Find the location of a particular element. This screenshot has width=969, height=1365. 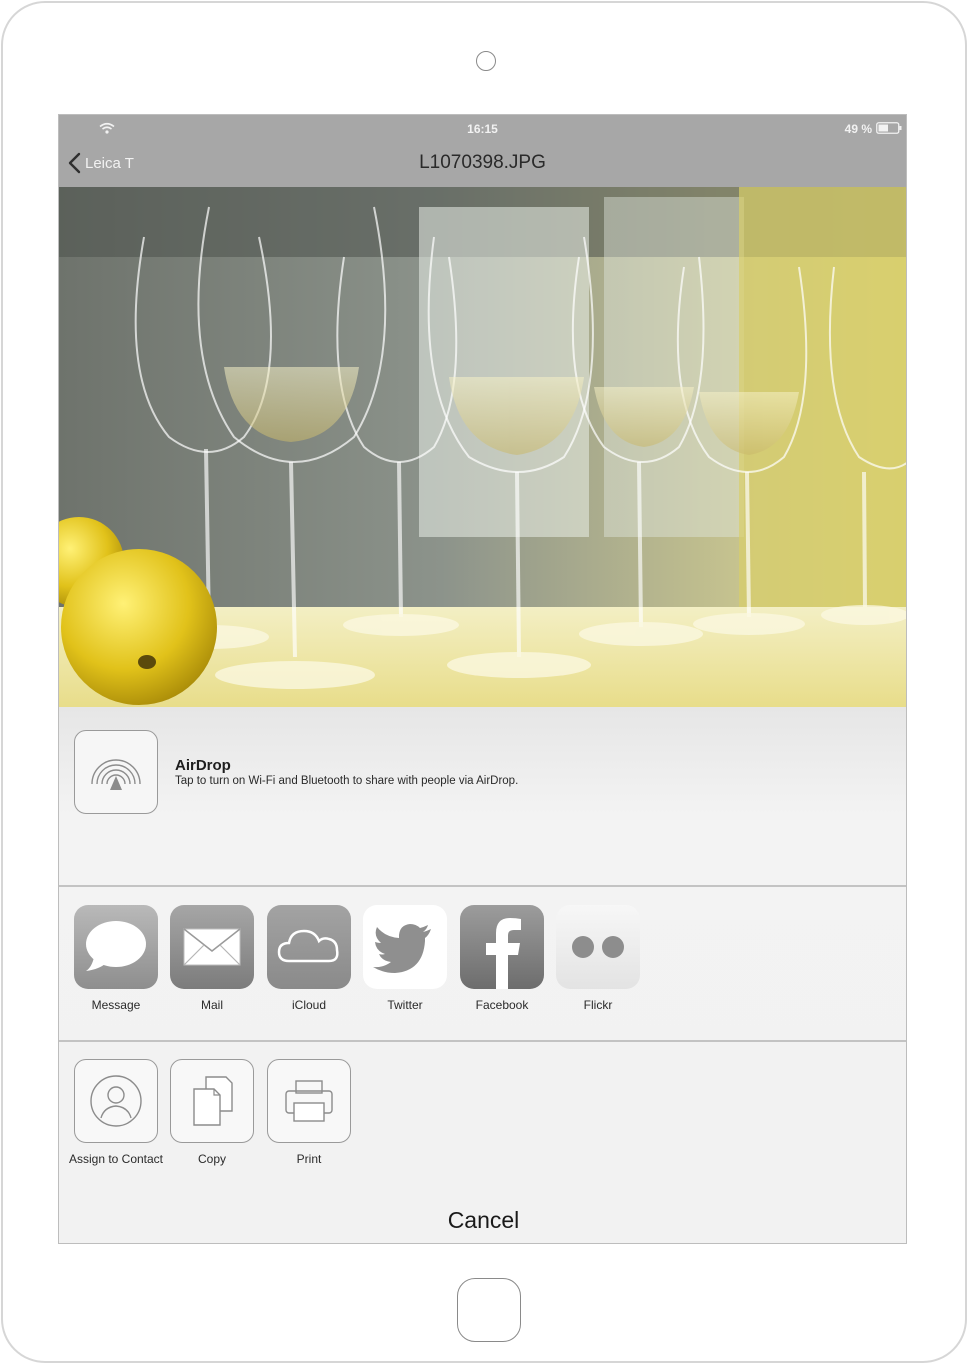

app-label: Message is located at coordinates (116, 1005).